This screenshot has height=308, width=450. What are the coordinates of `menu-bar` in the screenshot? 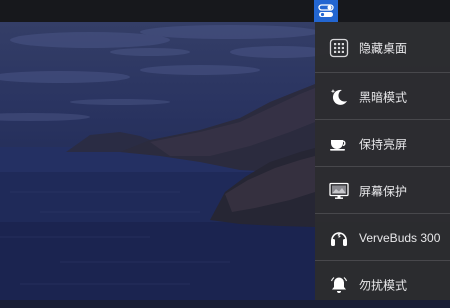 It's located at (225, 11).